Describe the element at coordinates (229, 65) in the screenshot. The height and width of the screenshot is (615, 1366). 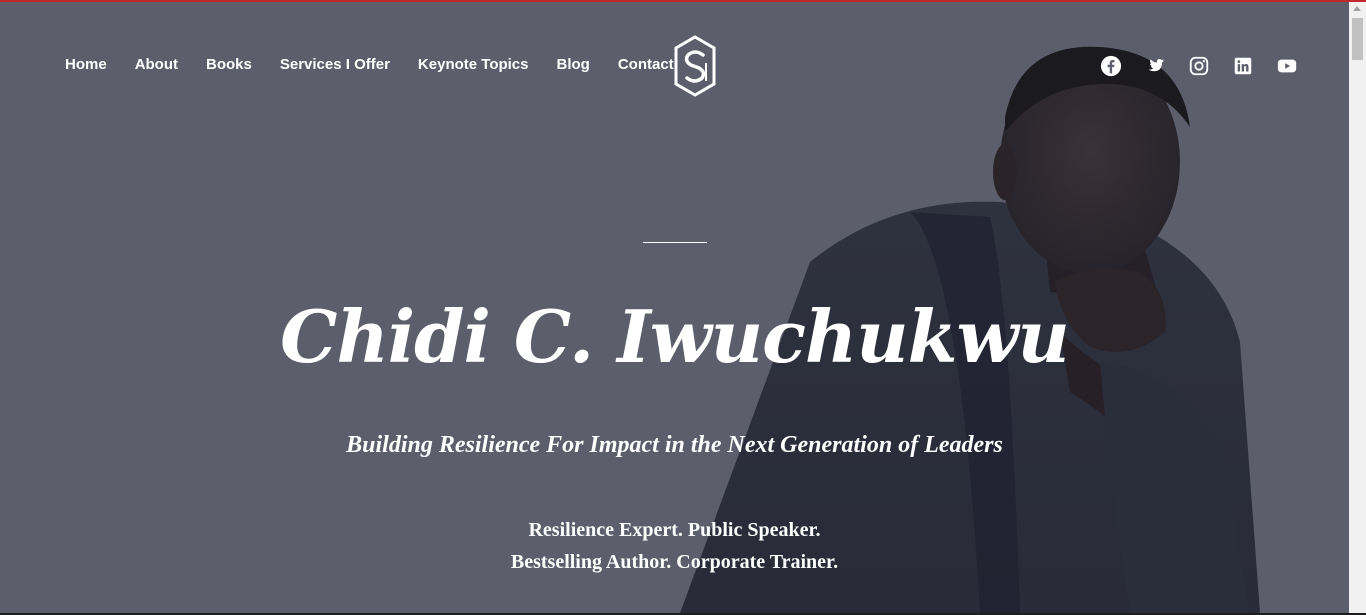
I see `nav-item-books: Books` at that location.